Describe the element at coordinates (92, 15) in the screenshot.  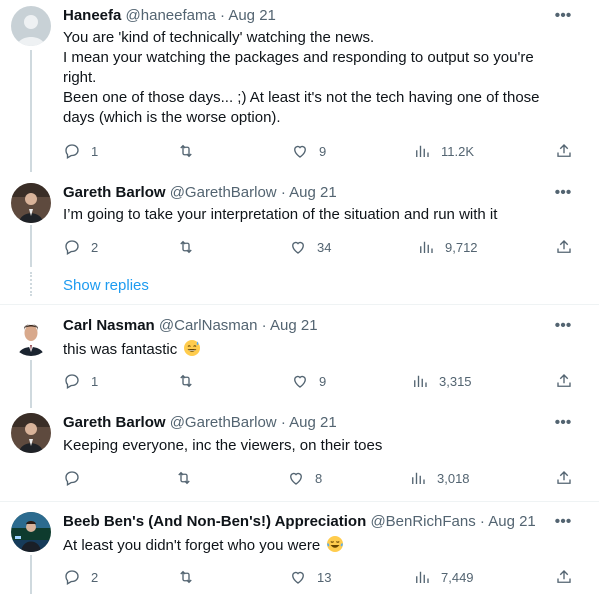
I see `display-name: Haneefa` at that location.